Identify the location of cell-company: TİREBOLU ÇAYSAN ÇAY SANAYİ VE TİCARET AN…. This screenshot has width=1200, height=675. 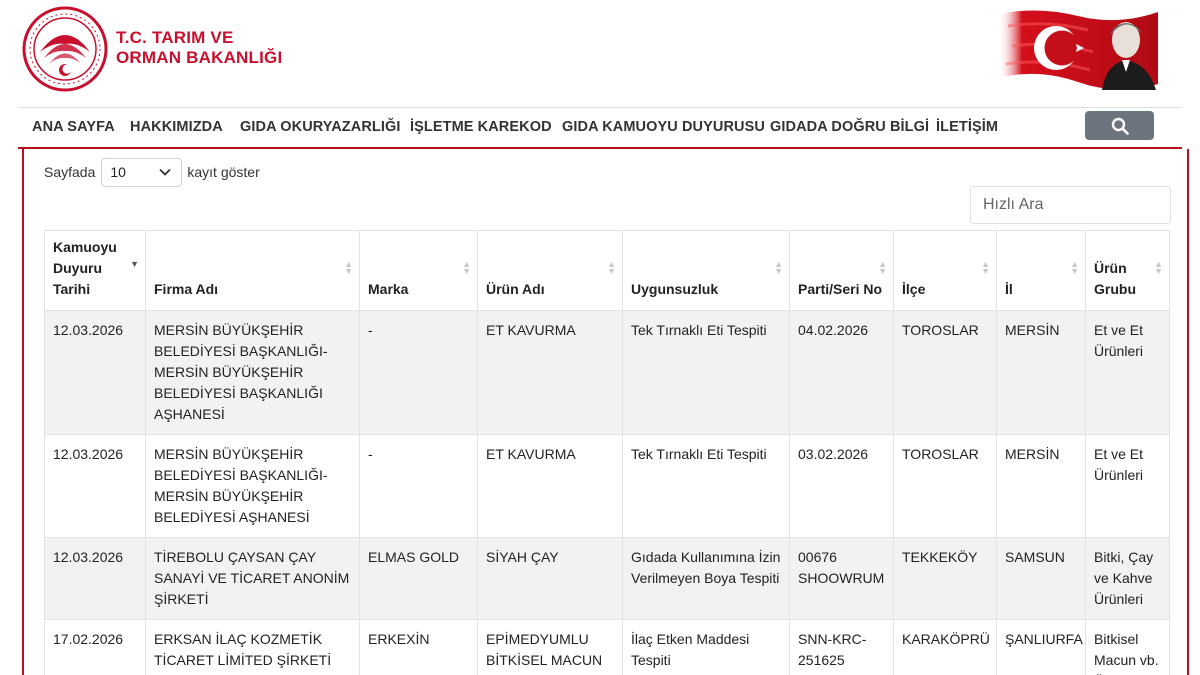
(252, 578).